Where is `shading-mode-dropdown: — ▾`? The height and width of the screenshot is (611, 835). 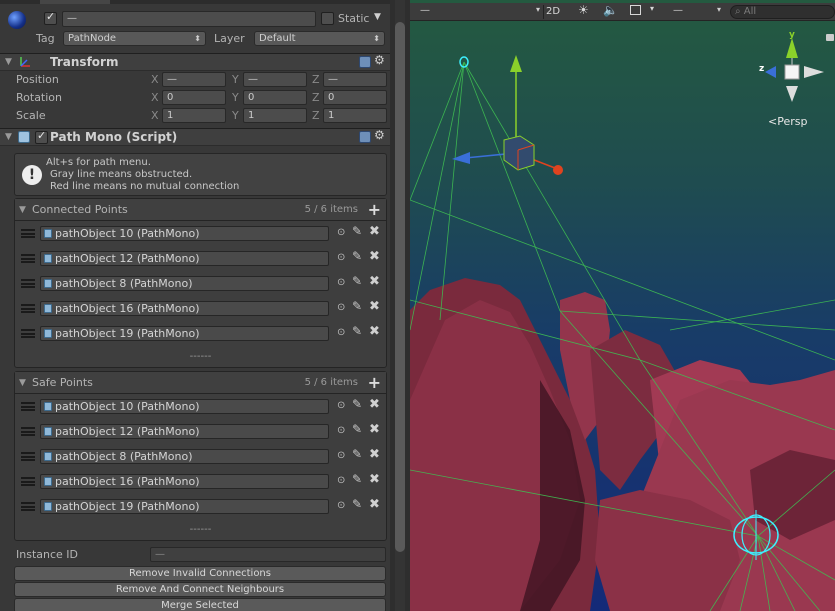 shading-mode-dropdown: — ▾ is located at coordinates (480, 12).